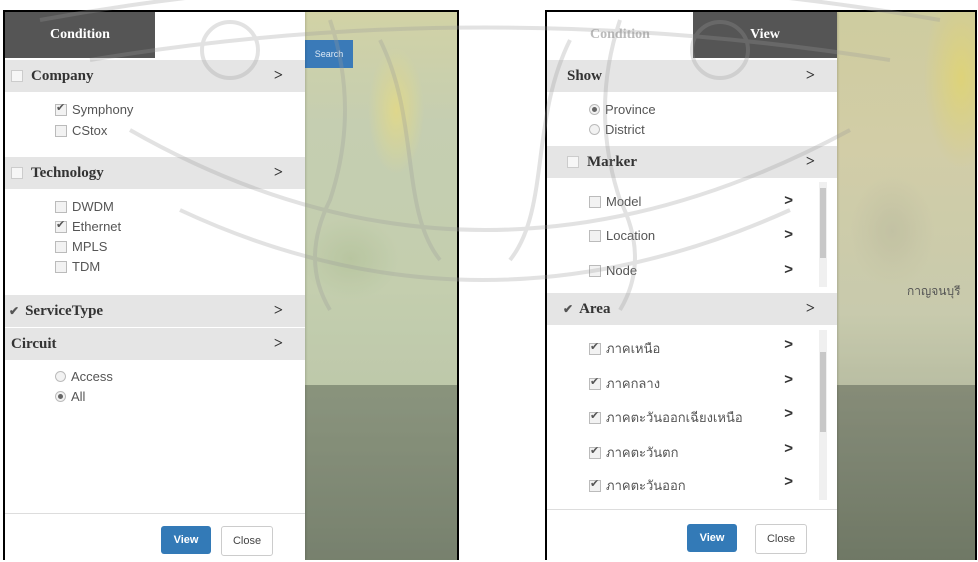 The width and height of the screenshot is (978, 562). What do you see at coordinates (633, 348) in the screenshot?
I see `item-label: ภาคเหนือ` at bounding box center [633, 348].